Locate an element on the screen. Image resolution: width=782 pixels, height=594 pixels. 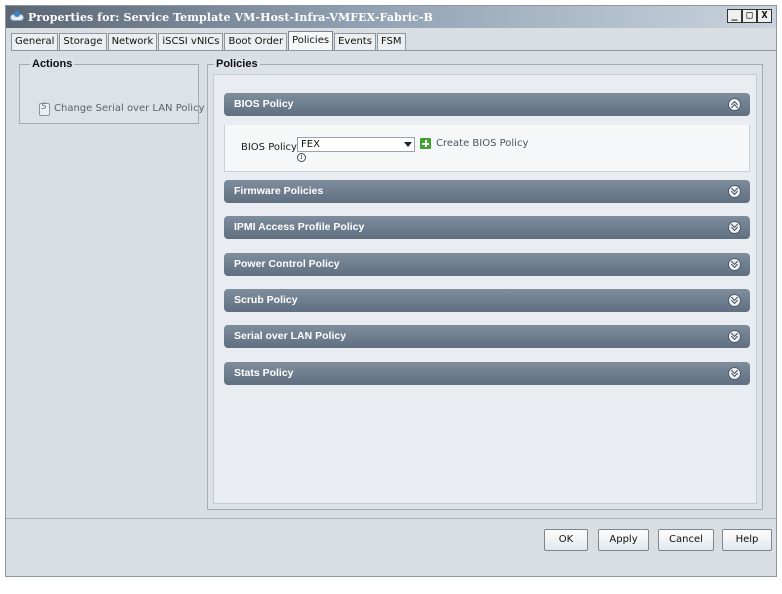
info-icon: i is located at coordinates (301, 157).